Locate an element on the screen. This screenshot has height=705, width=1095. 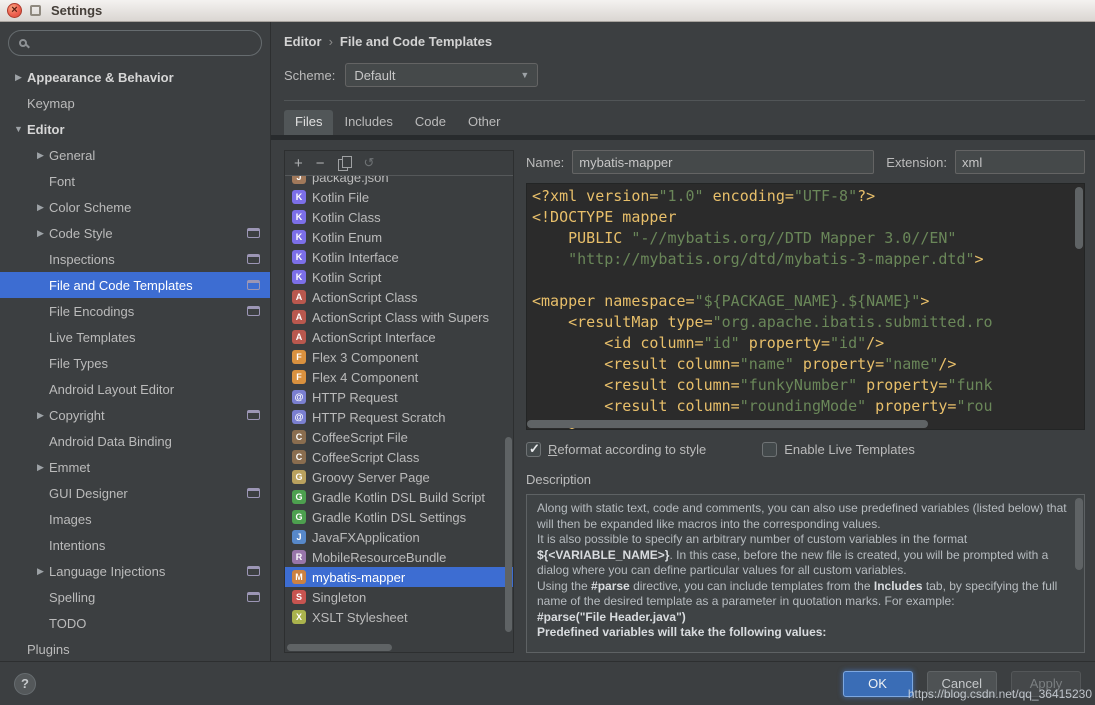
remove-template-icon is located at coordinates (320, 163).